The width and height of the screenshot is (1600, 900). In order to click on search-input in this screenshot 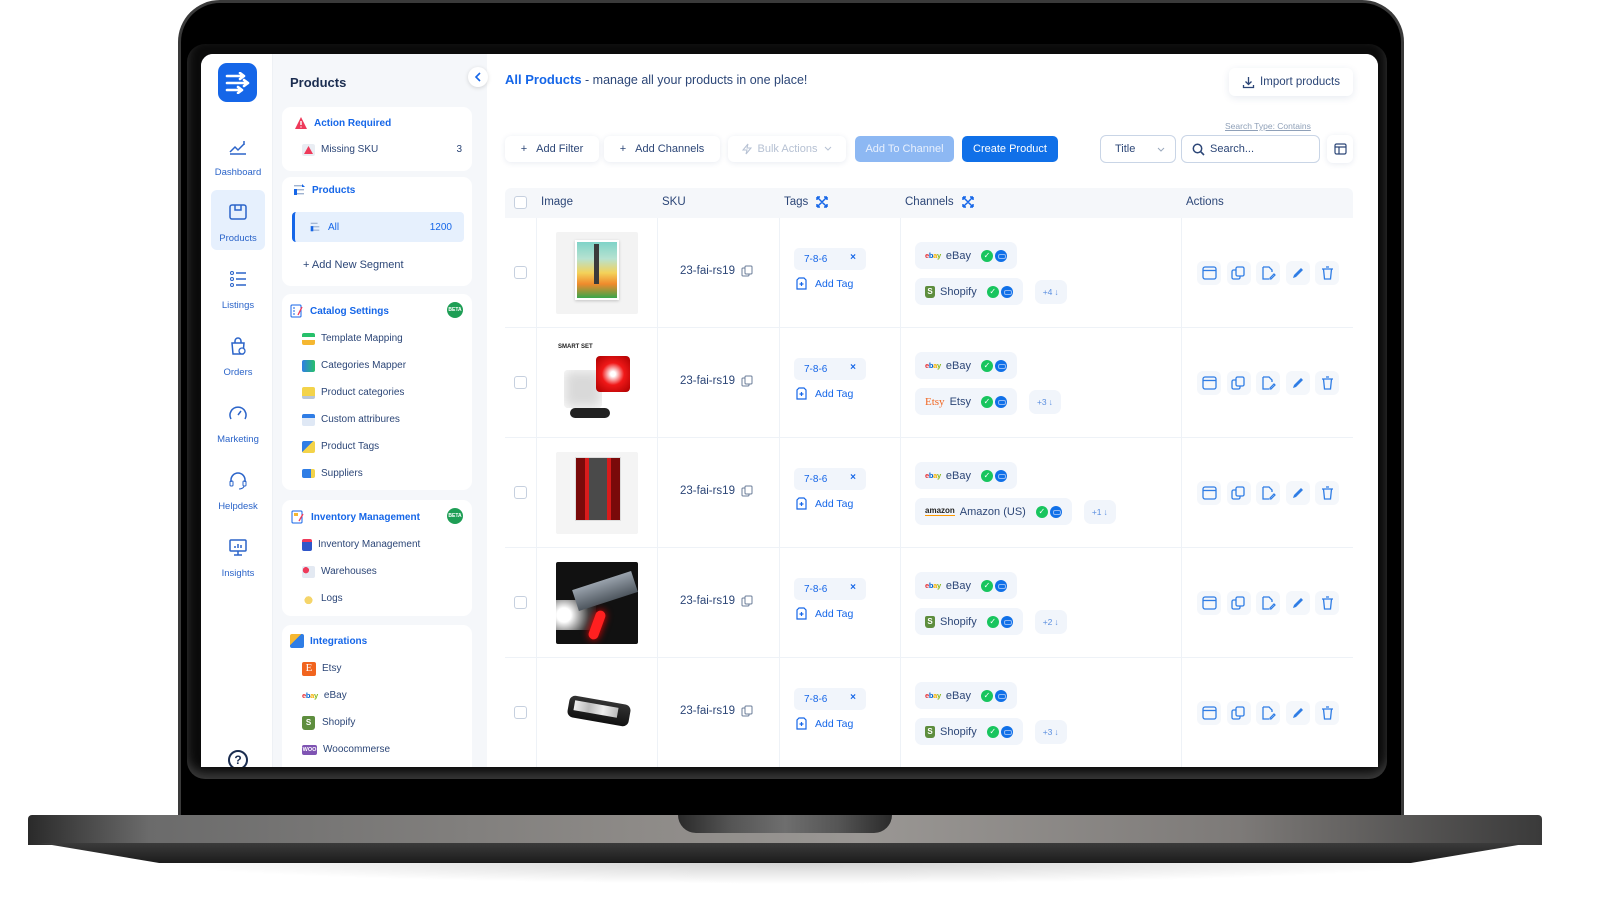, I will do `click(1260, 149)`.